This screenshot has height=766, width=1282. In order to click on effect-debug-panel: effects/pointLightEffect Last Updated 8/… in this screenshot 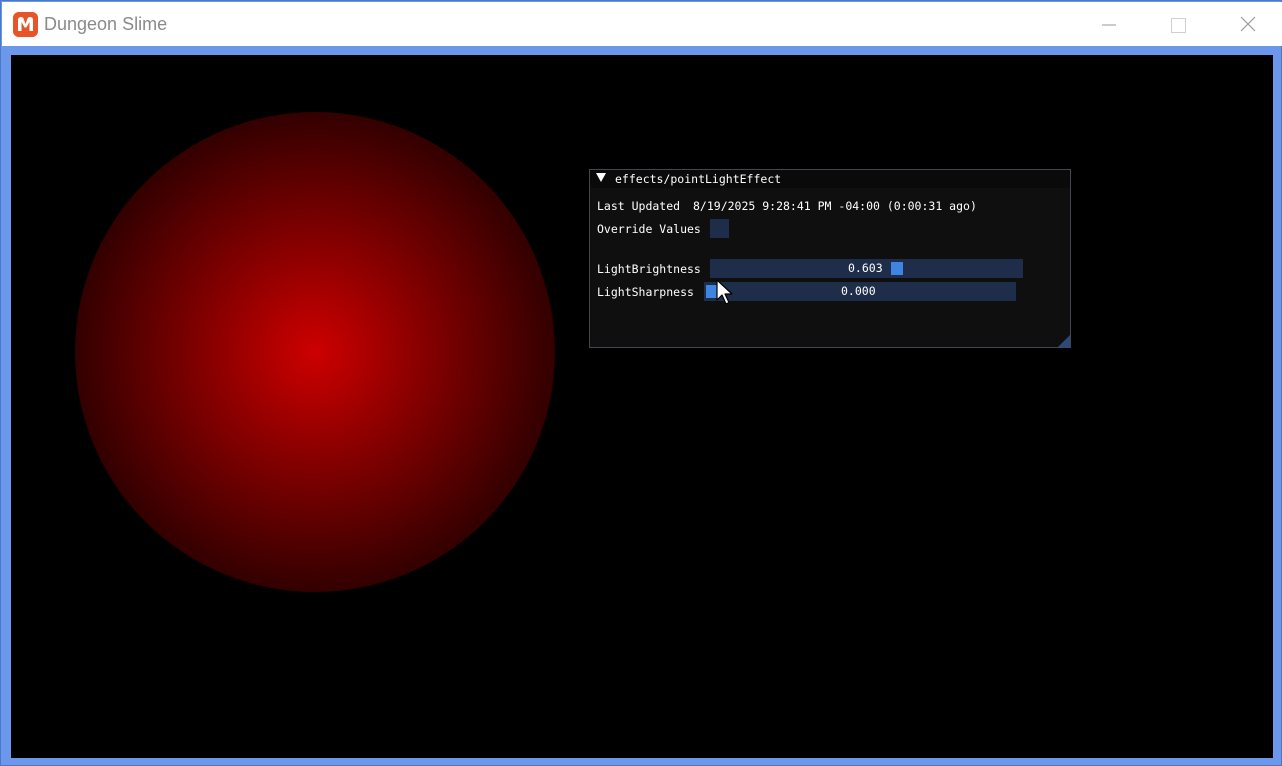, I will do `click(830, 258)`.